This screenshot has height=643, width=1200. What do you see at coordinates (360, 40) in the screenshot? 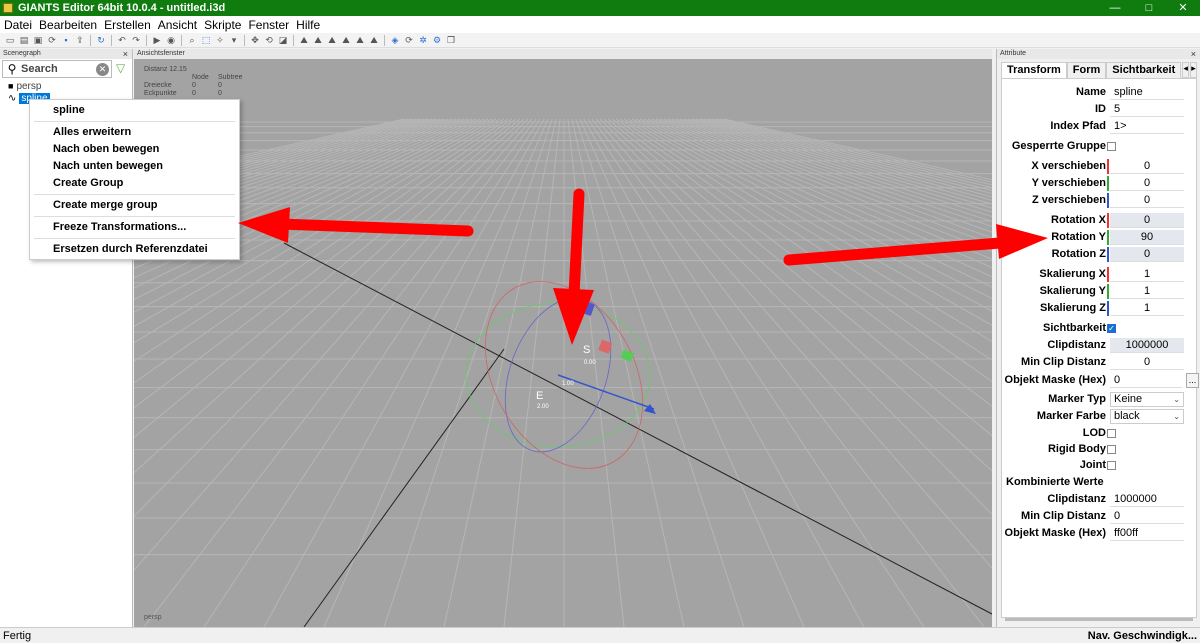
I see `terrain-paint-icon: ⛰` at bounding box center [360, 40].